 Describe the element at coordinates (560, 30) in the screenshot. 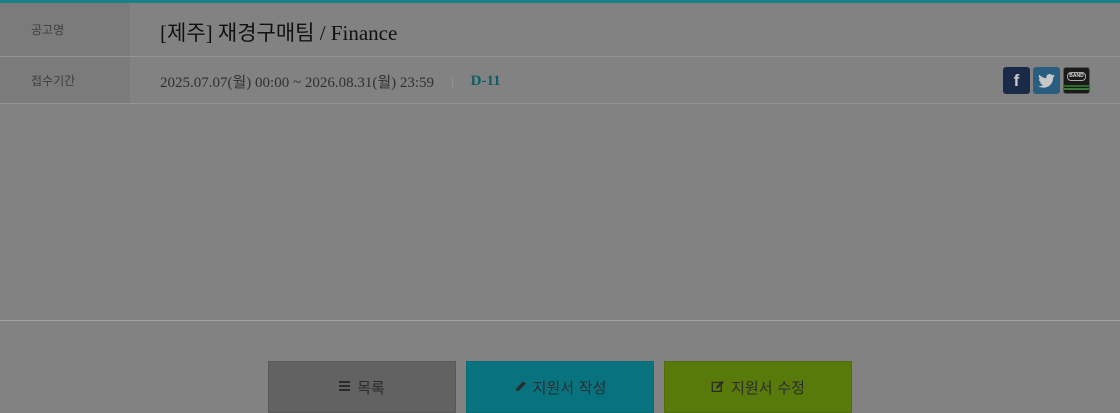

I see `title-row: 공고명 [제주] 재경구매팀 / Finance` at that location.